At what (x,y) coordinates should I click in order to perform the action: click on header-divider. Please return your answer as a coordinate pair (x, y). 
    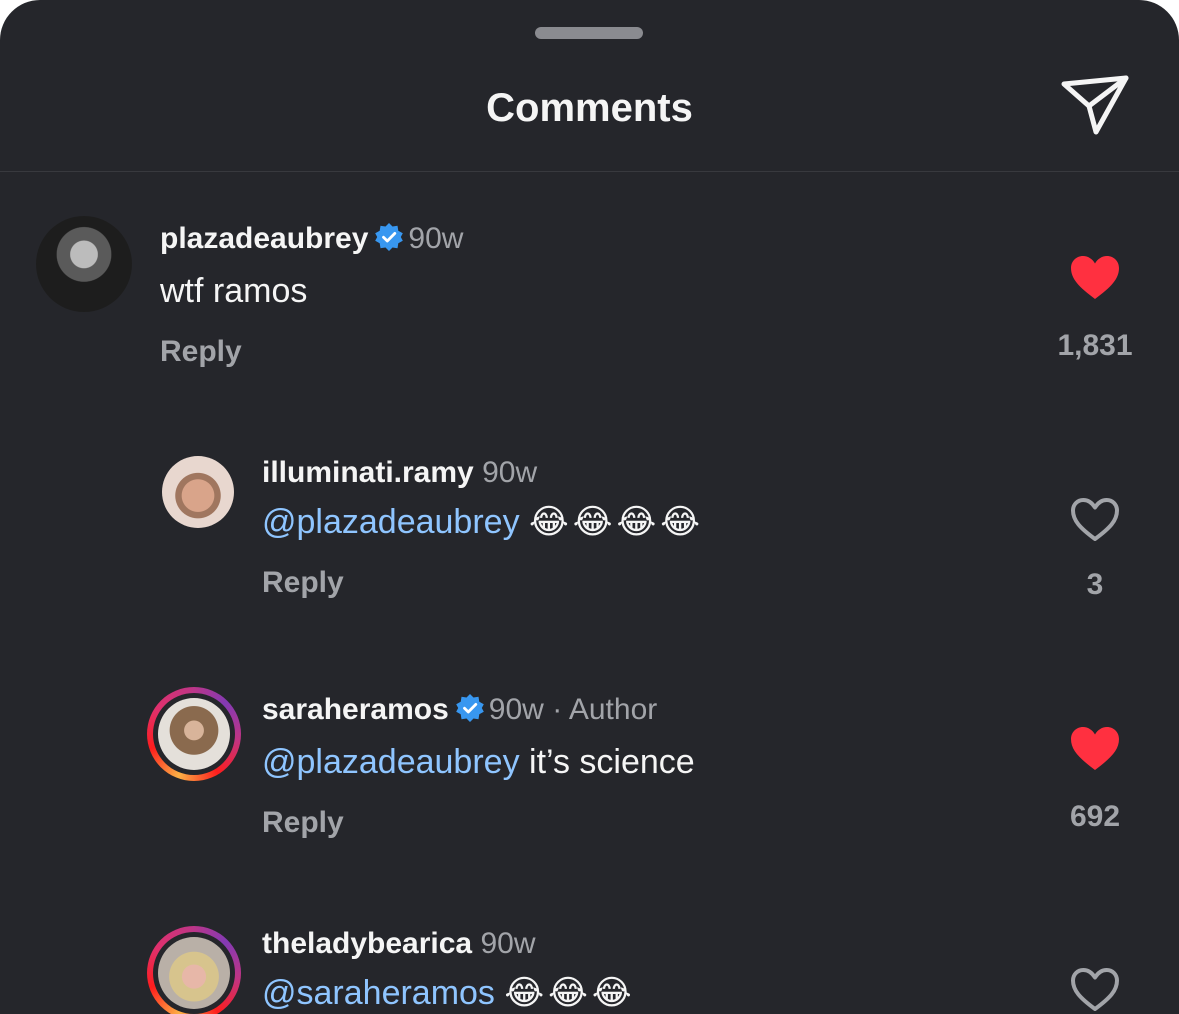
    Looking at the image, I should click on (589, 171).